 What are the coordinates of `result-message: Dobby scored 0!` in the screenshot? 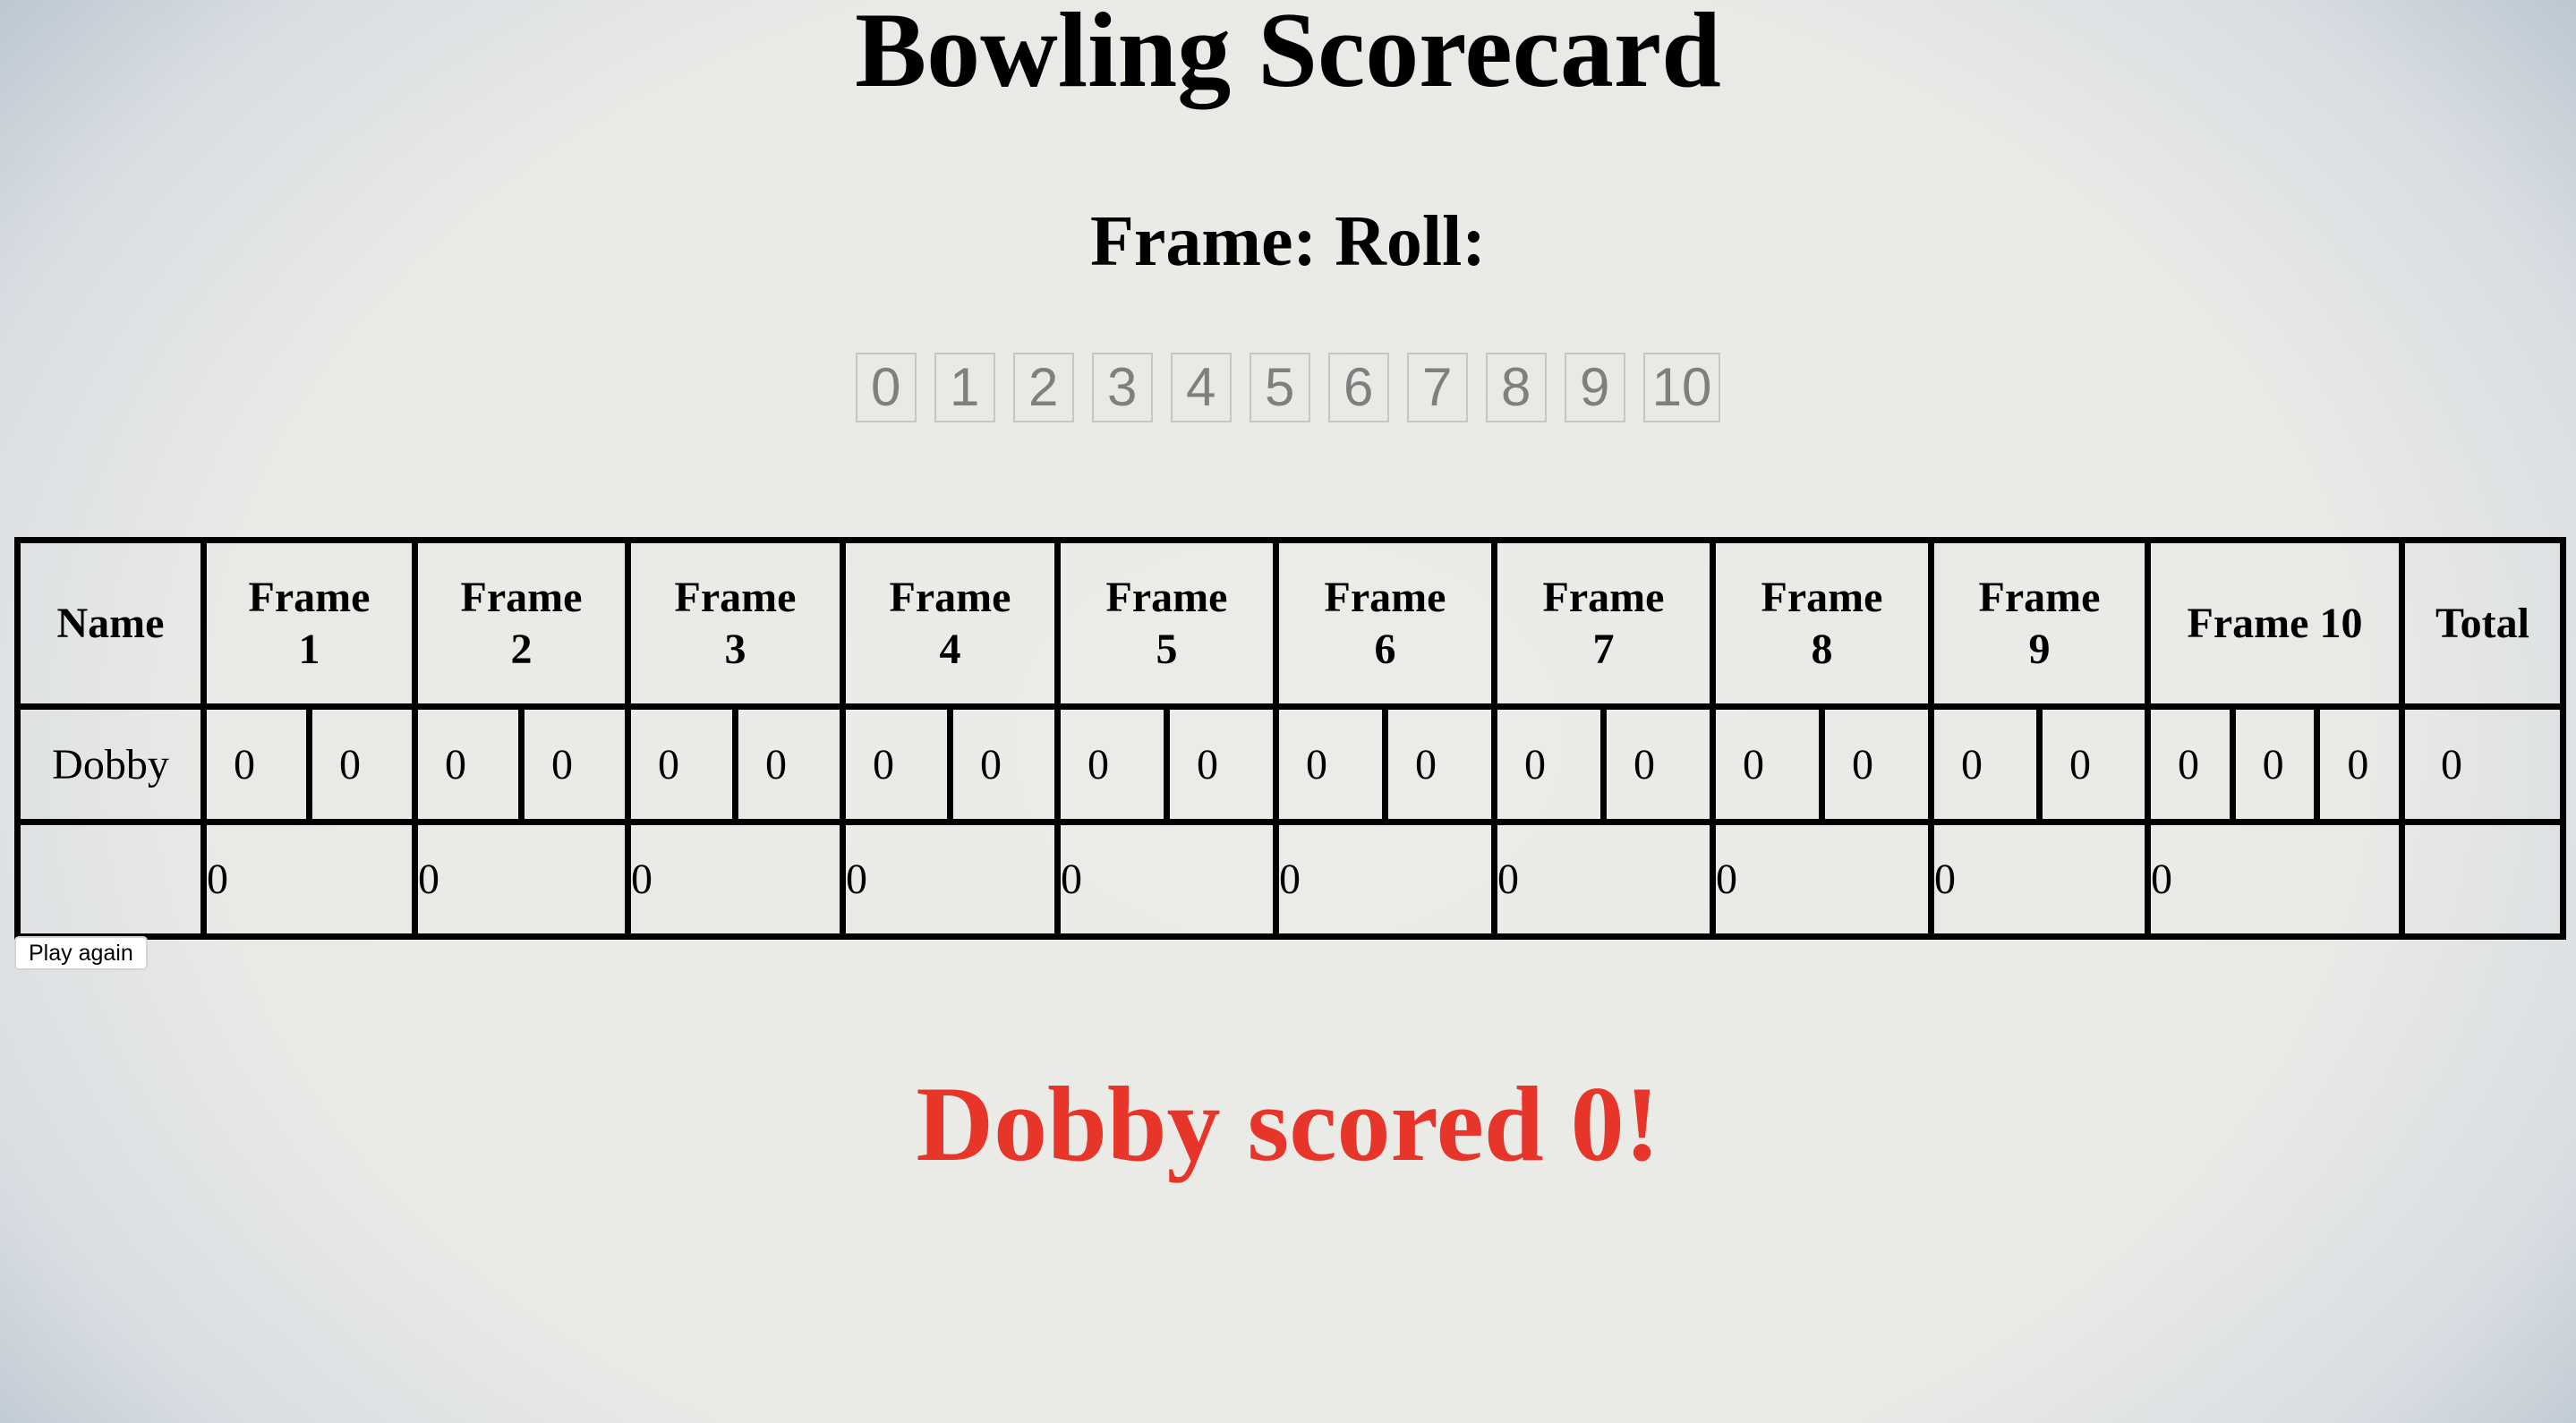 It's located at (1288, 1123).